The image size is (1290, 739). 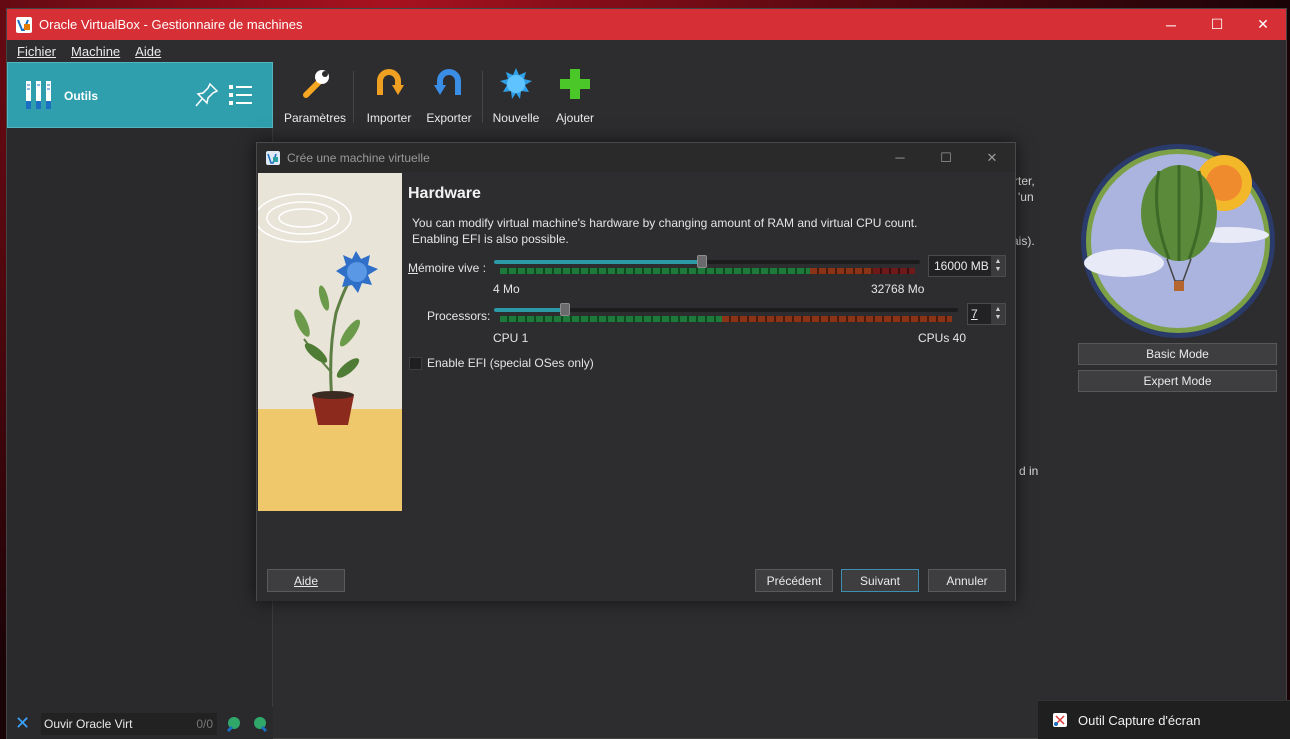 I want to click on maximize-button: ☐, so click(x=1217, y=24).